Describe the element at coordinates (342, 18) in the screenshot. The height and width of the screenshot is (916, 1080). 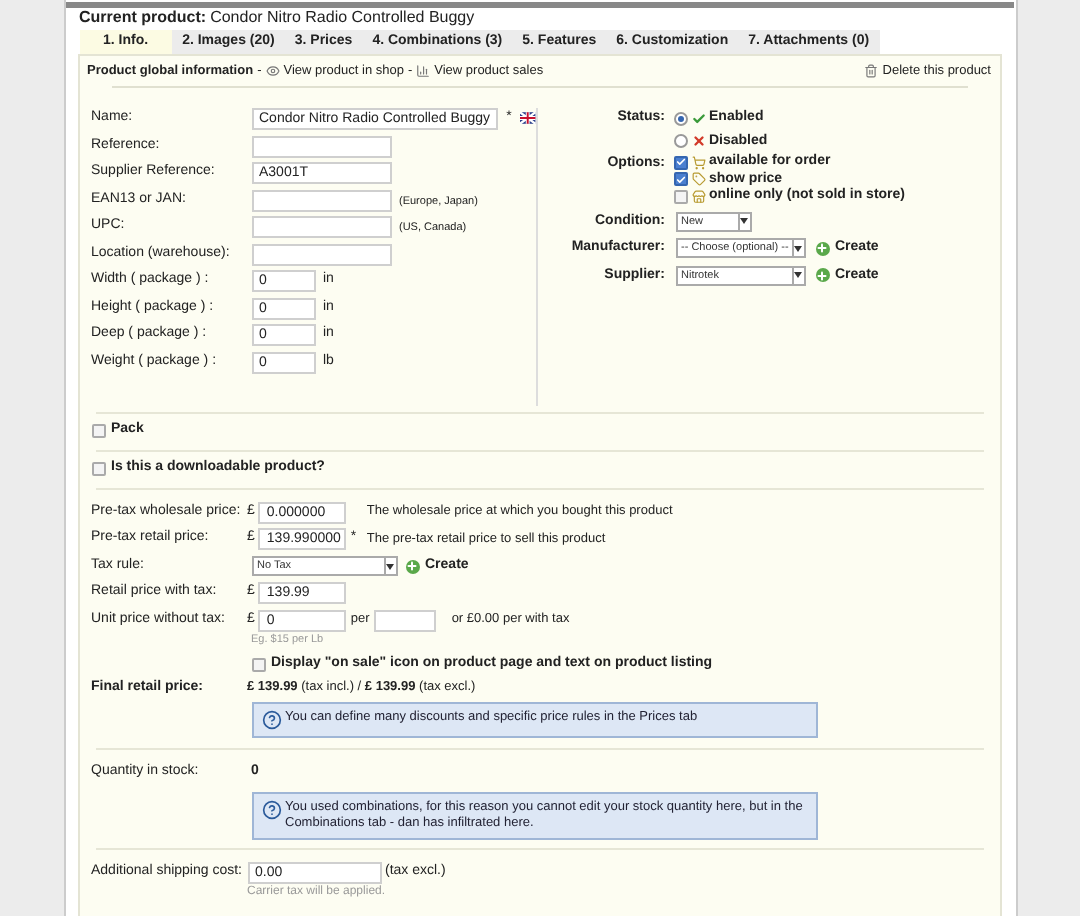
I see `product-name: Condor Nitro Radio Controlled Buggy` at that location.